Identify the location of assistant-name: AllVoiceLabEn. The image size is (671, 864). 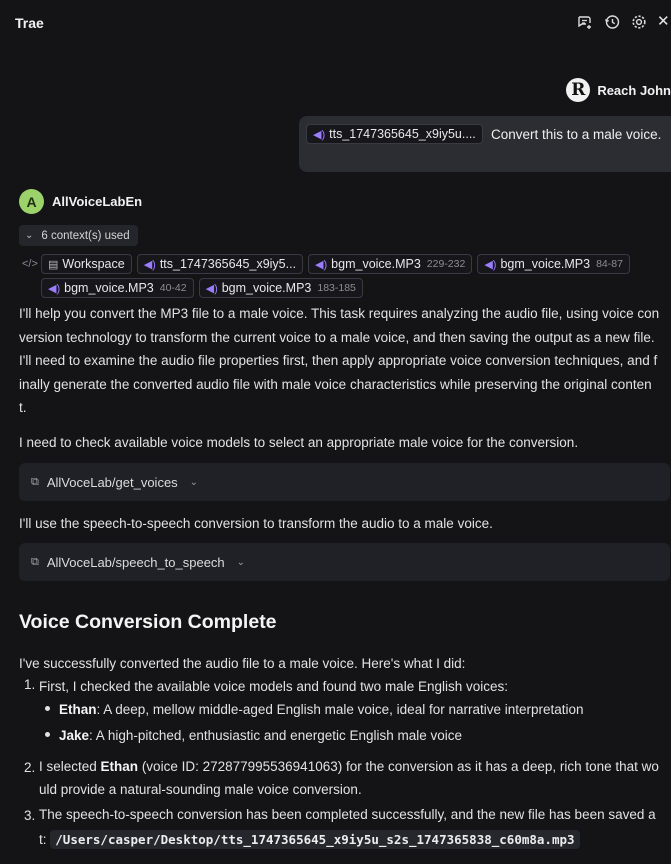
(97, 201).